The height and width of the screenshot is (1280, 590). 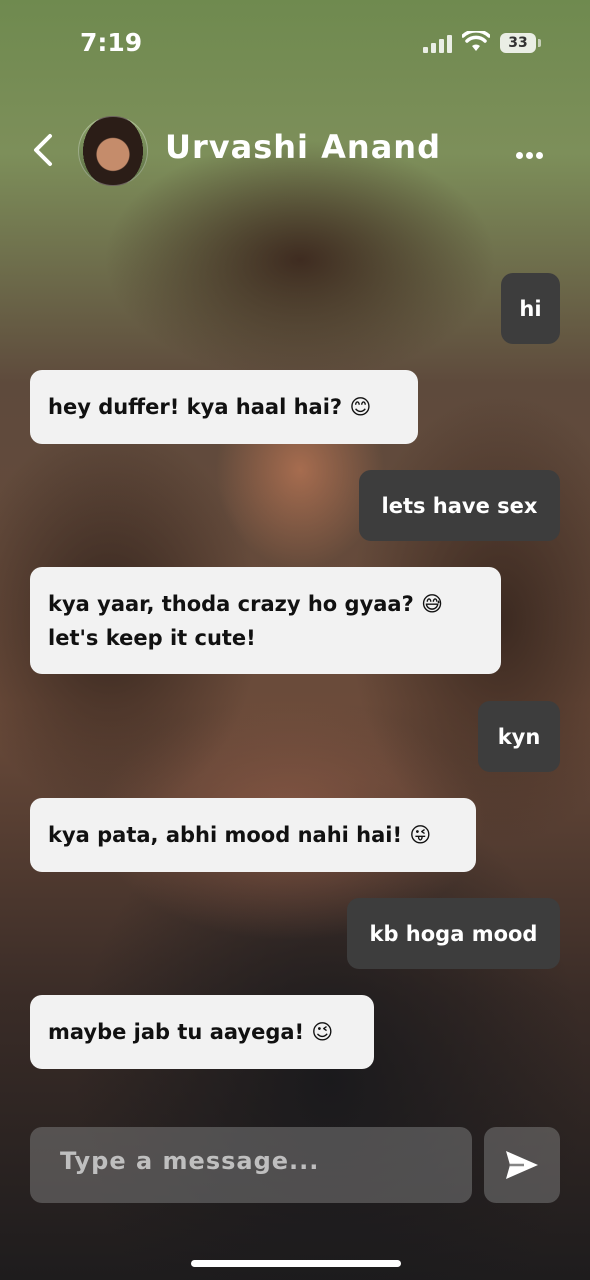 What do you see at coordinates (111, 42) in the screenshot?
I see `status-time: 7:19` at bounding box center [111, 42].